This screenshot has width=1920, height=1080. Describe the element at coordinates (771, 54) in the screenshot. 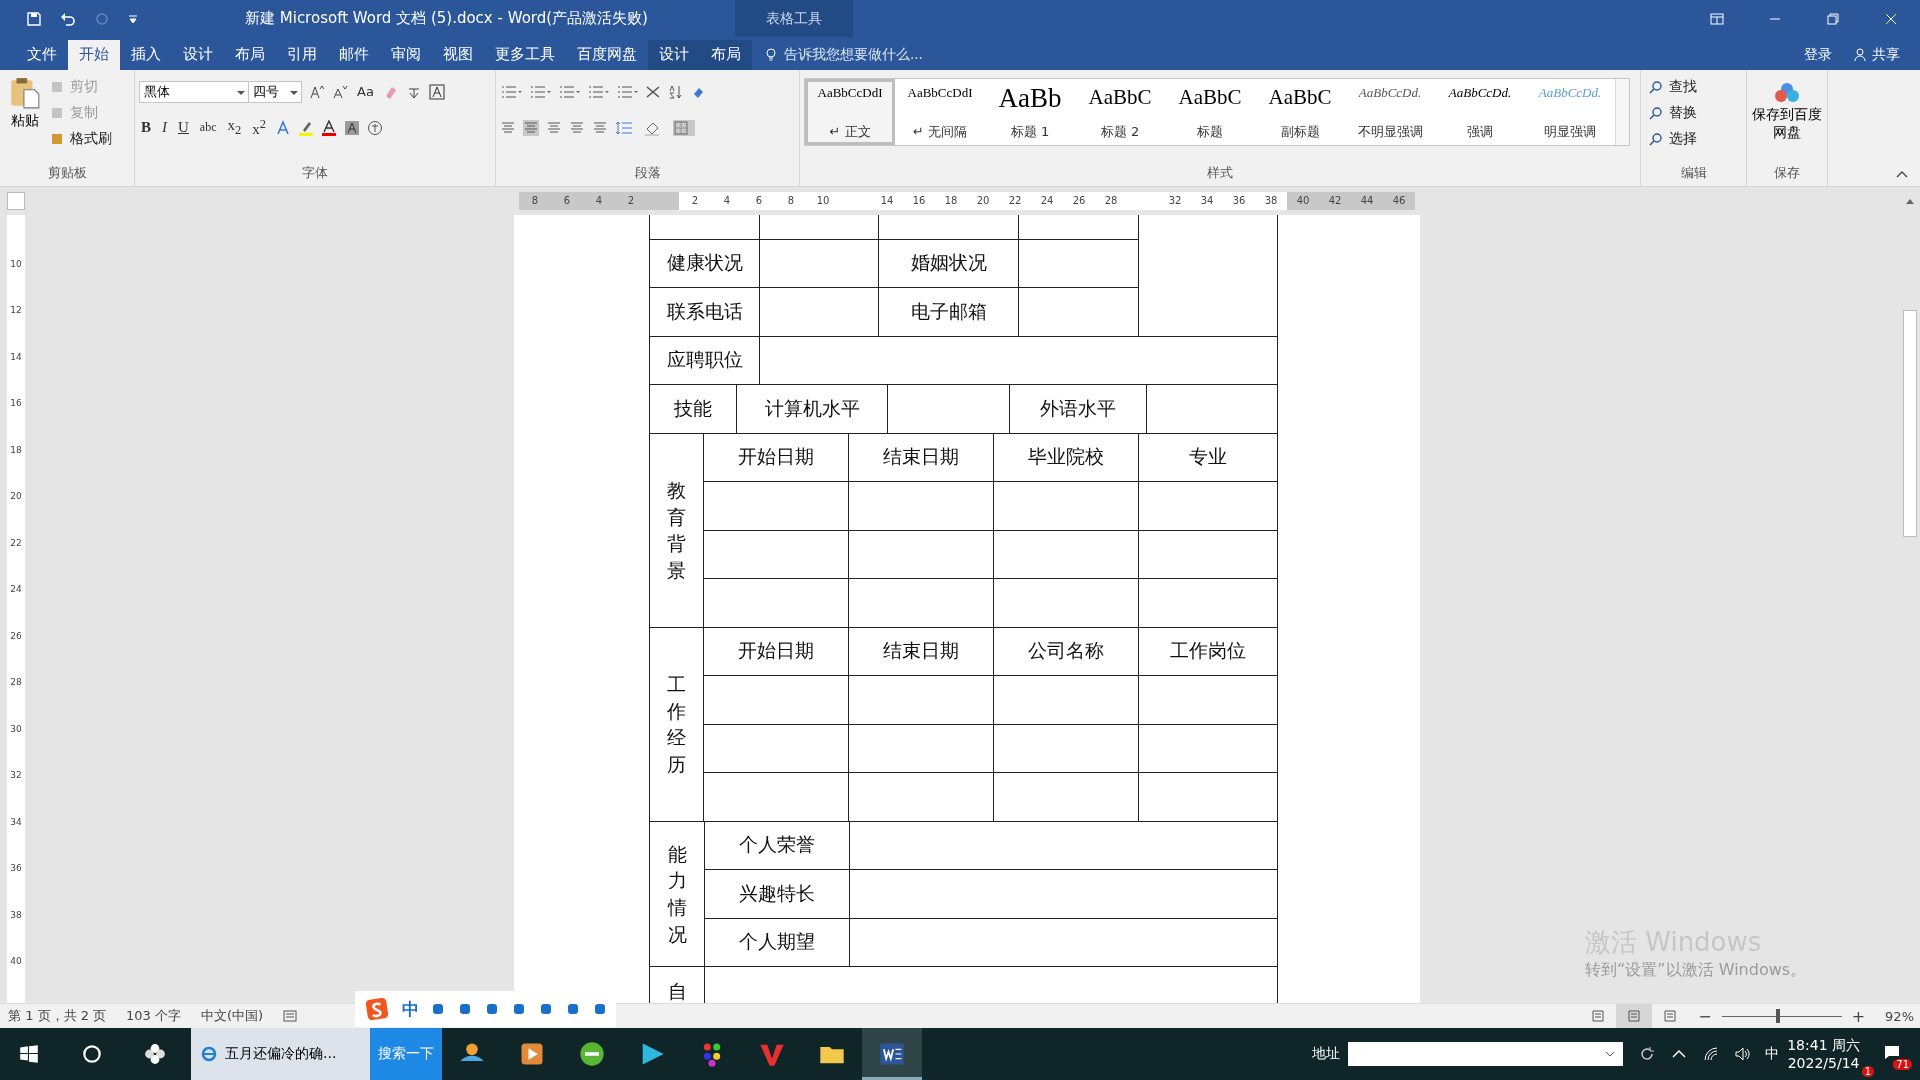

I see `lightbulb-icon` at that location.